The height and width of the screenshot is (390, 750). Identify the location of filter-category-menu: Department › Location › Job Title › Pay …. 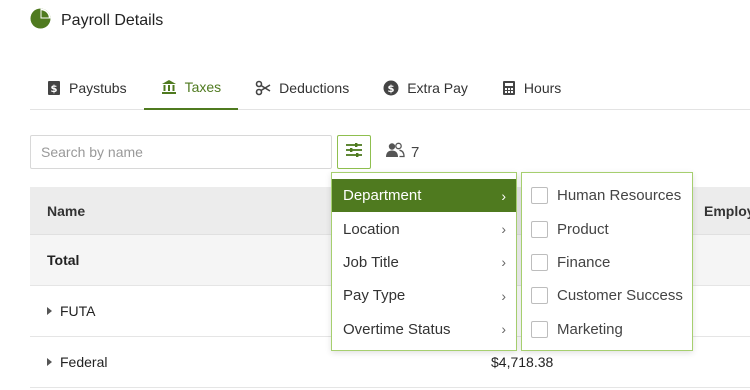
(424, 261).